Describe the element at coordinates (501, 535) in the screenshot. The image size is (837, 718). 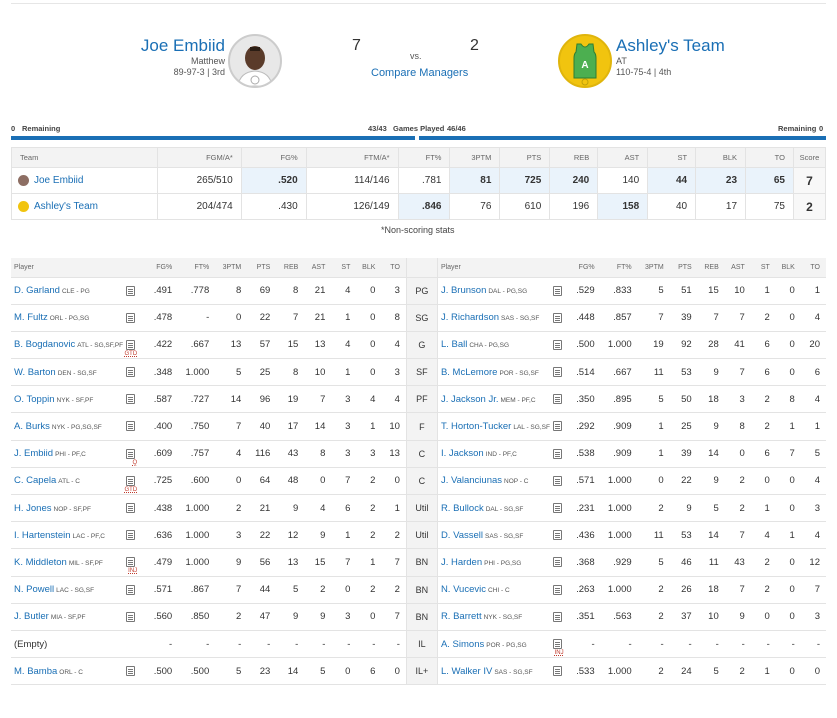
I see `player-cell: D. Vassell SAS - SG,SF` at that location.